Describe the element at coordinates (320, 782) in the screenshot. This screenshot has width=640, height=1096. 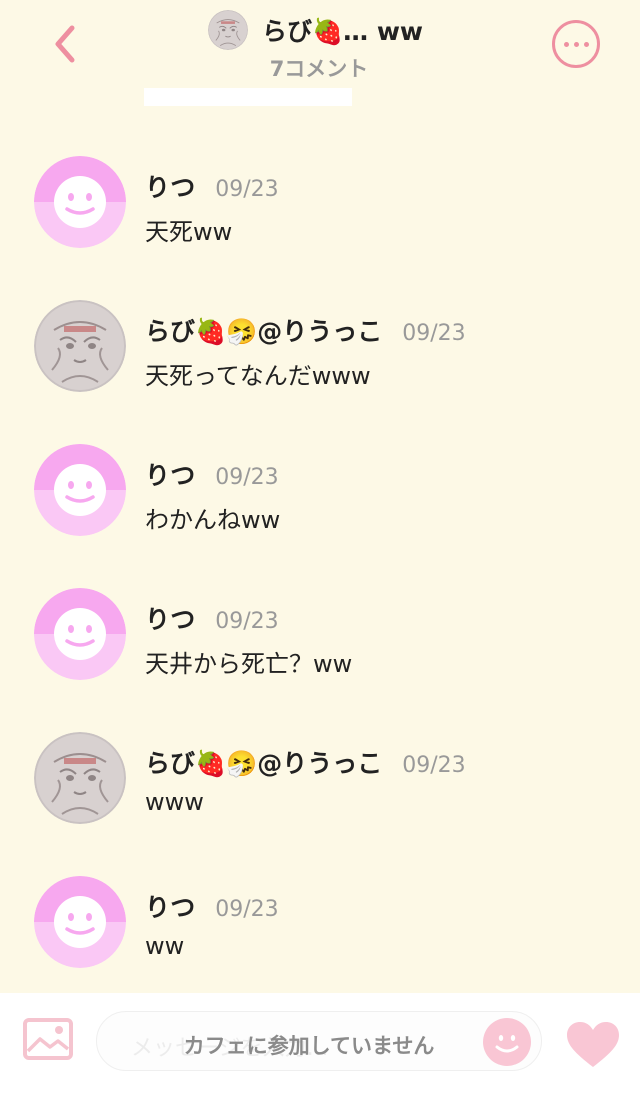
I see `comment-item: らび🍓🤧@りうっこ 09/23 www` at that location.